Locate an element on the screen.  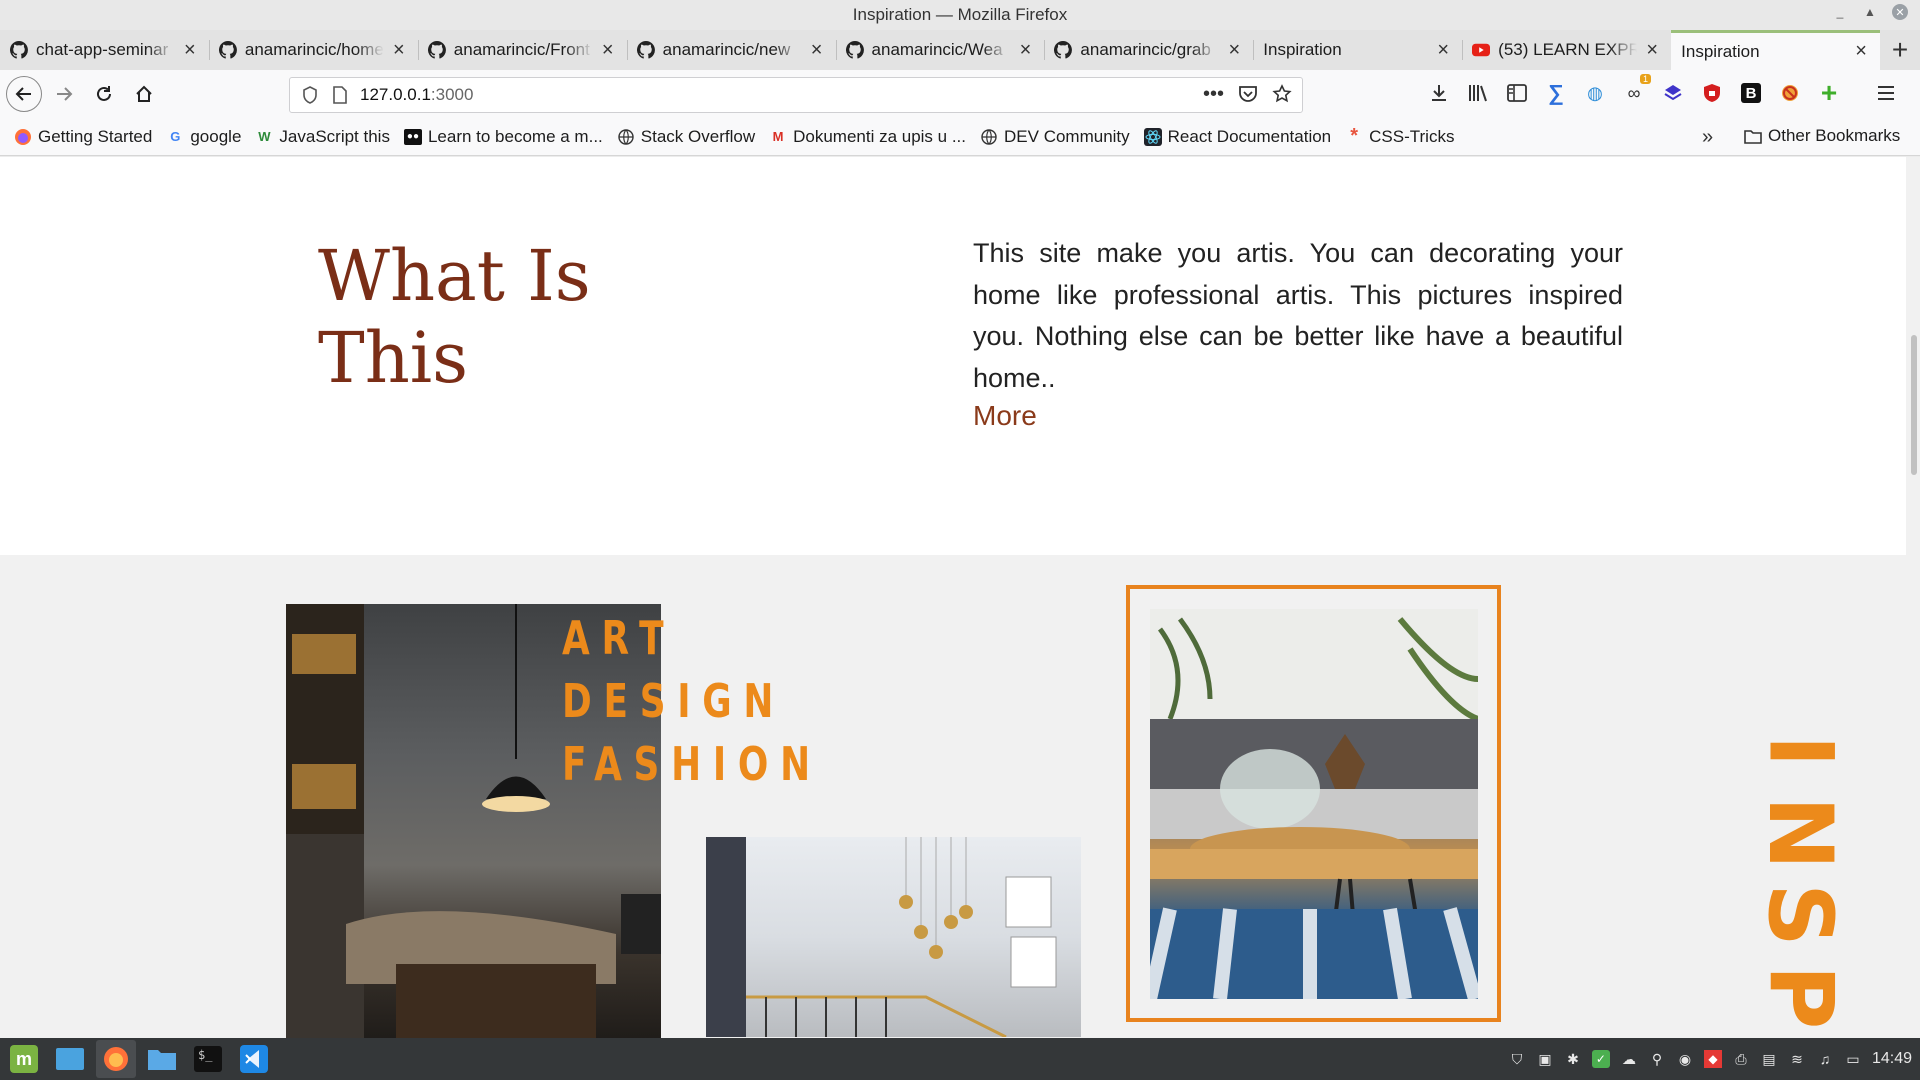
show-desktop-icon is located at coordinates (70, 1059).